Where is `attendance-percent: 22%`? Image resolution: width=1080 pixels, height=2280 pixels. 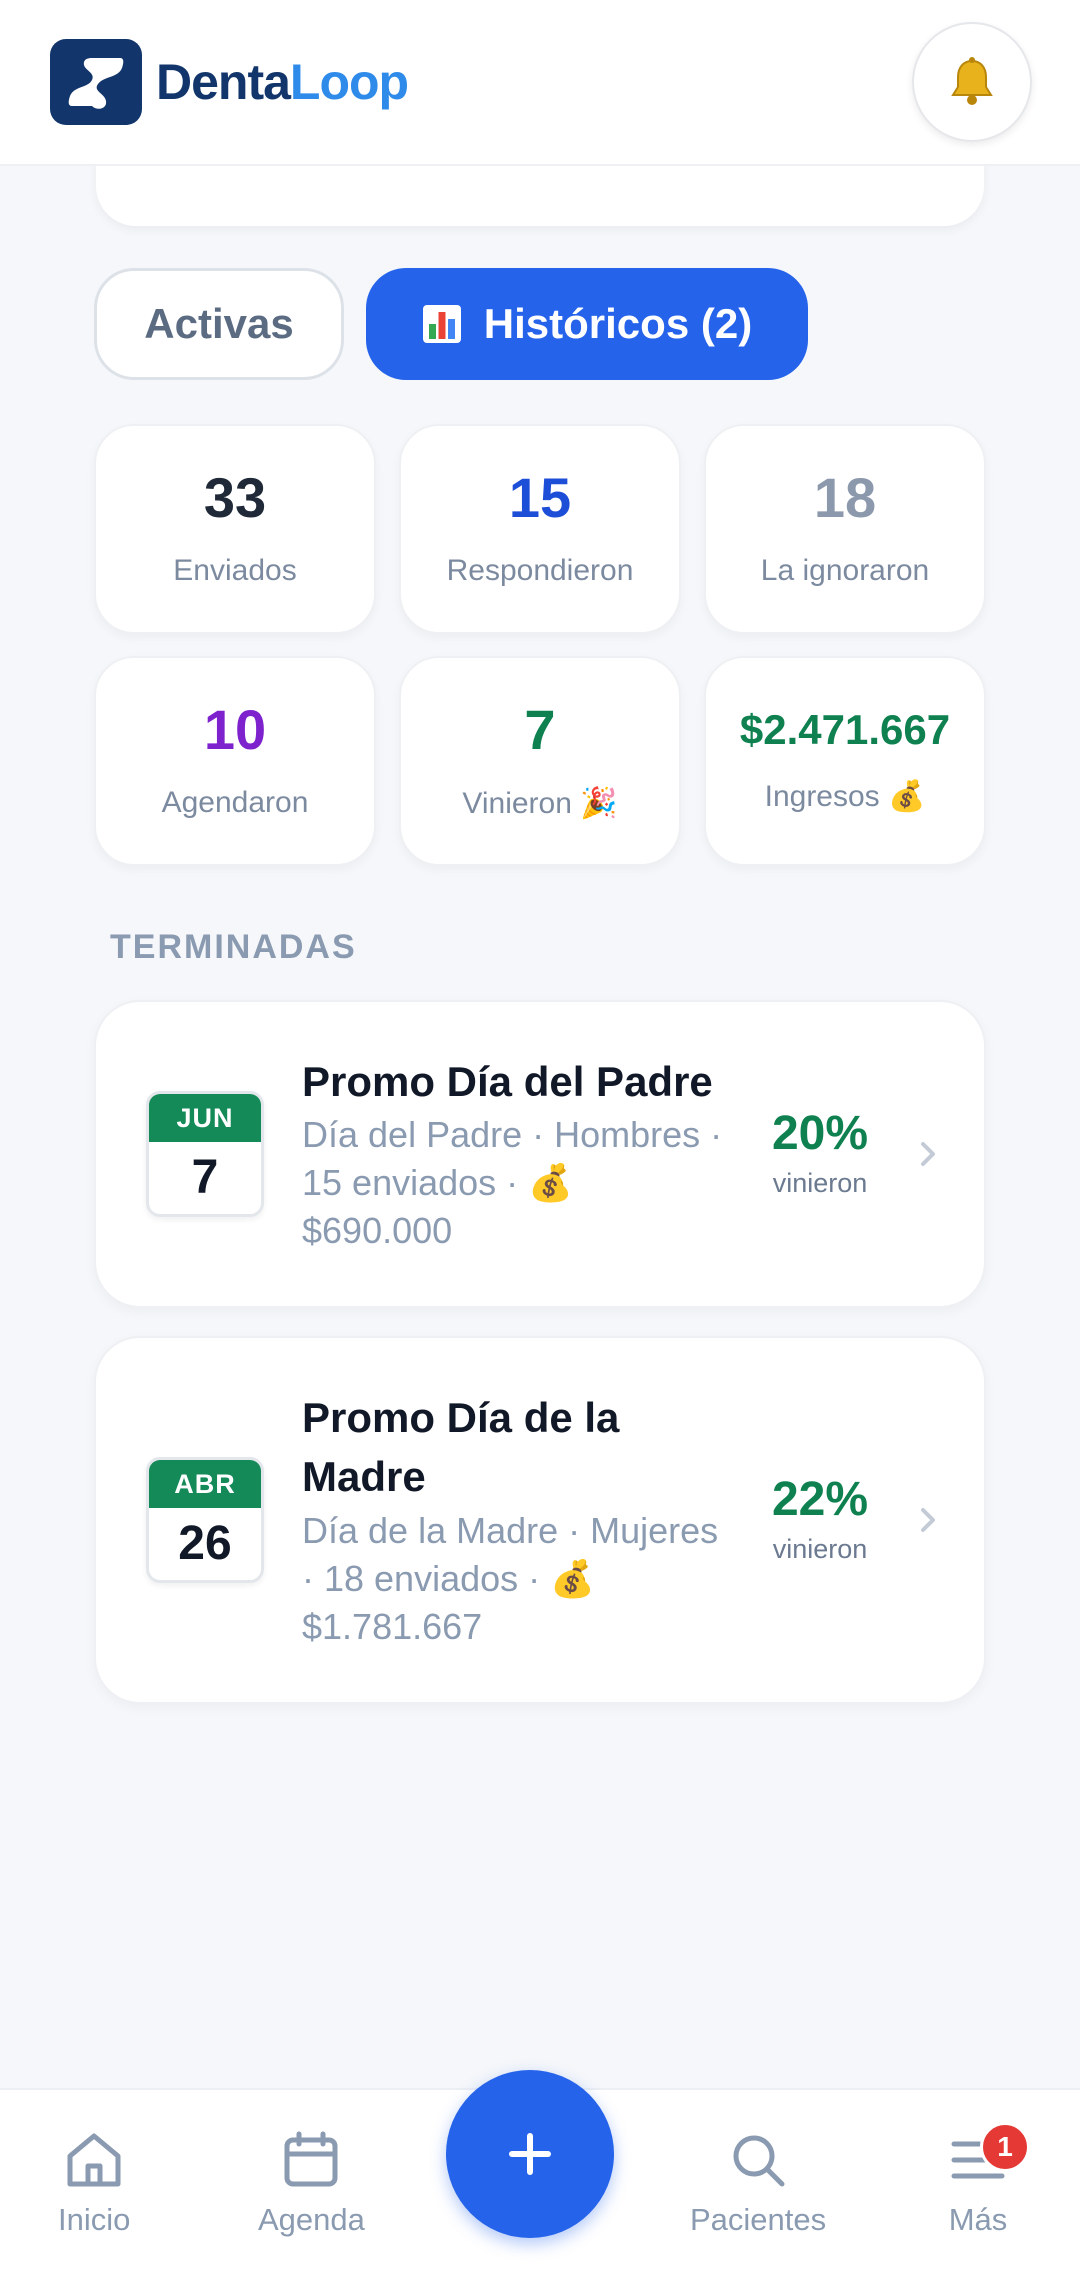
attendance-percent: 22% is located at coordinates (820, 1499).